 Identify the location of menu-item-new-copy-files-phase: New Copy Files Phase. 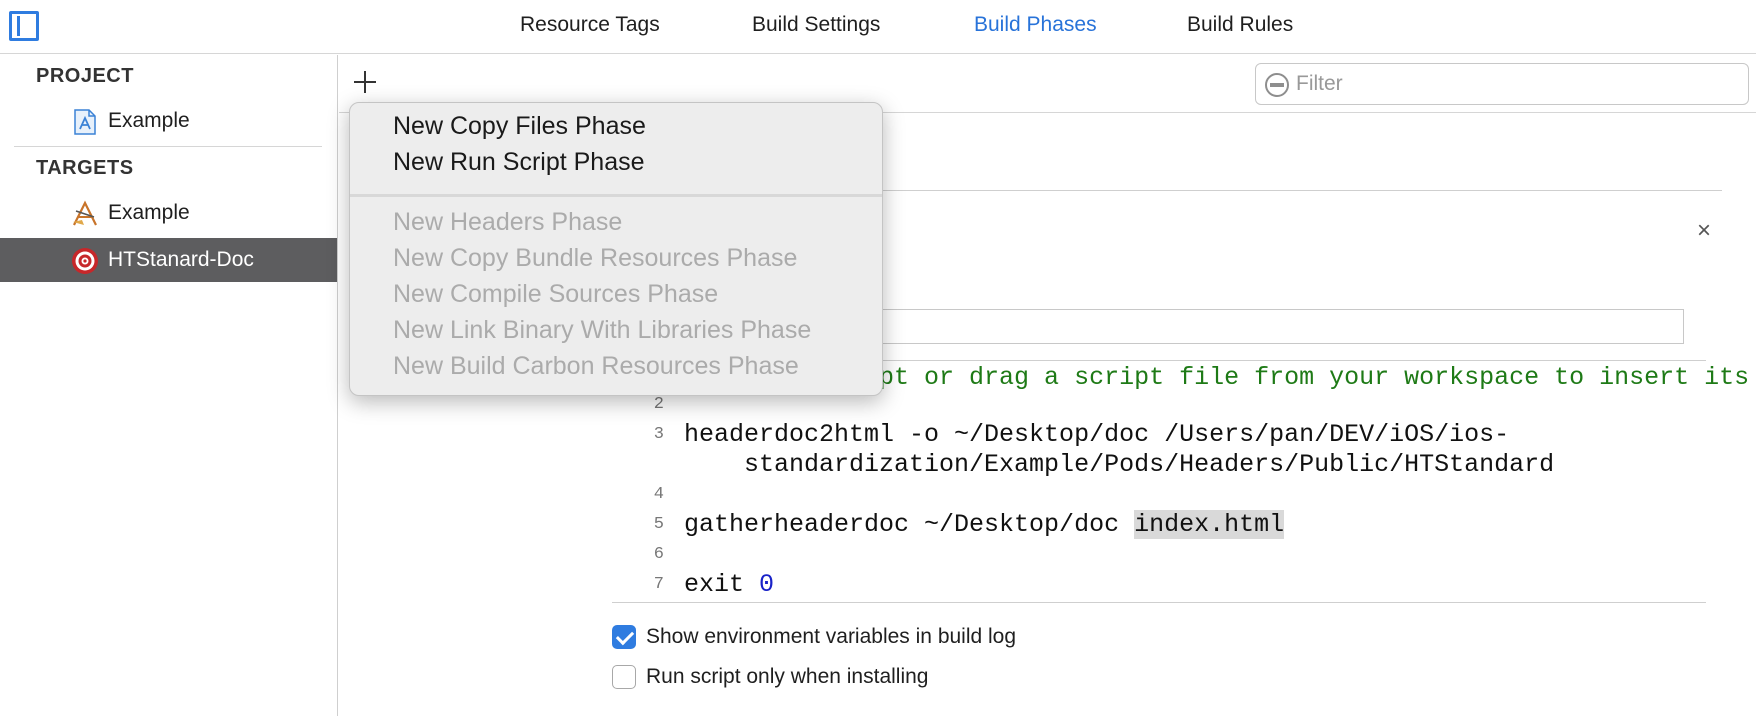
(616, 129).